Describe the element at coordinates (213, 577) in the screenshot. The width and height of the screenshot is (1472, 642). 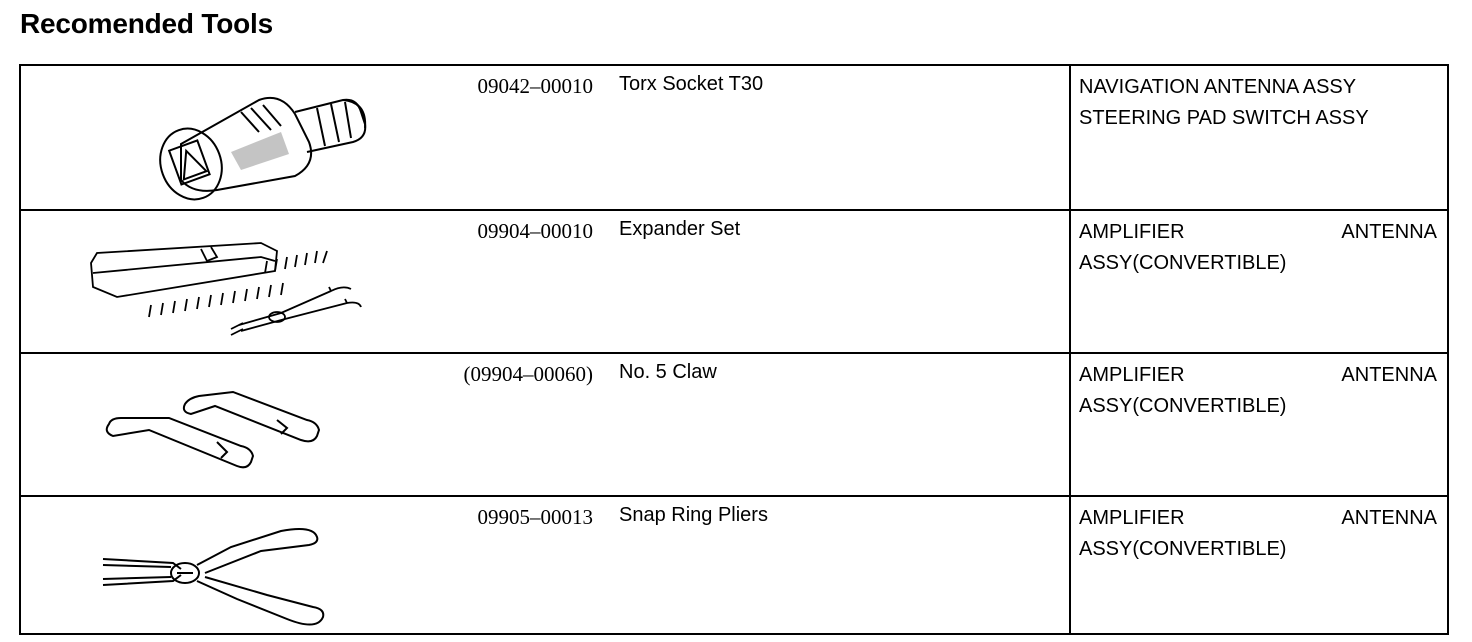
I see `snap-ring-pliers-icon` at that location.